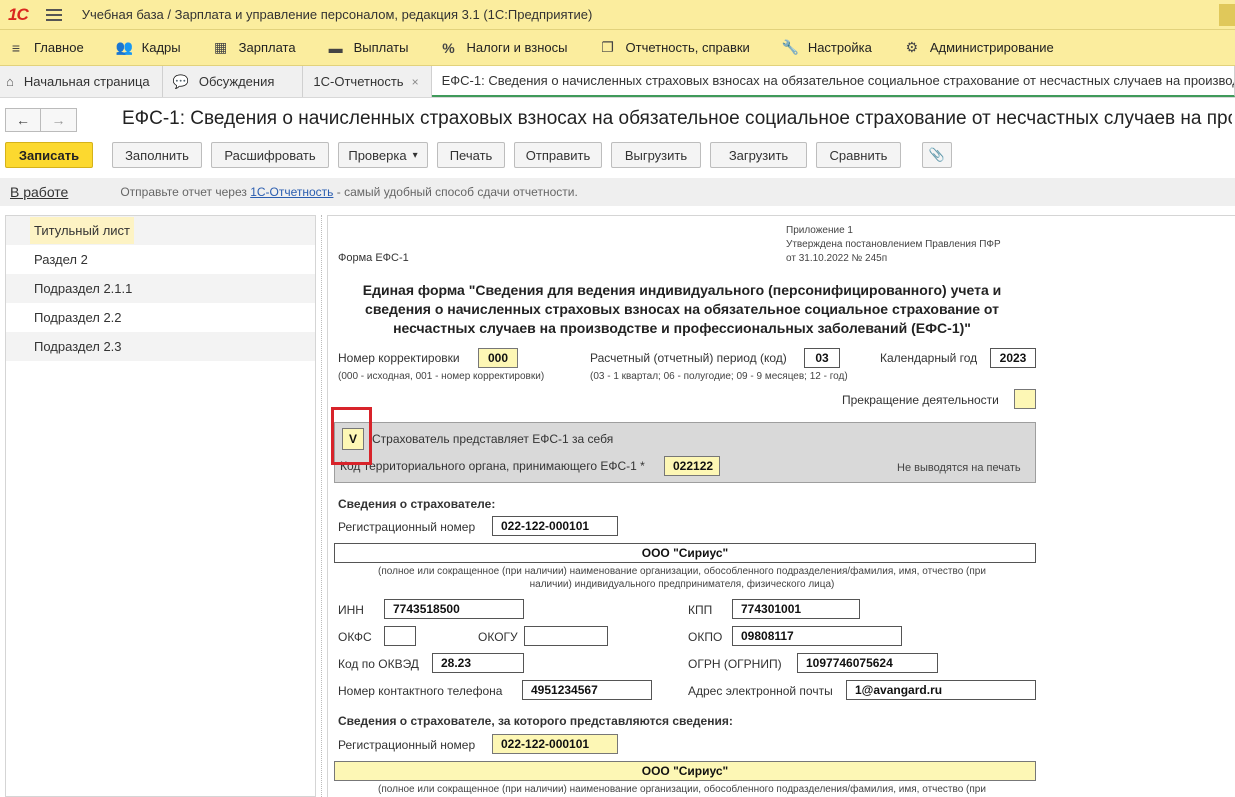 Image resolution: width=1235 pixels, height=797 pixels. What do you see at coordinates (377, 155) in the screenshot?
I see `check-label: Проверка` at bounding box center [377, 155].